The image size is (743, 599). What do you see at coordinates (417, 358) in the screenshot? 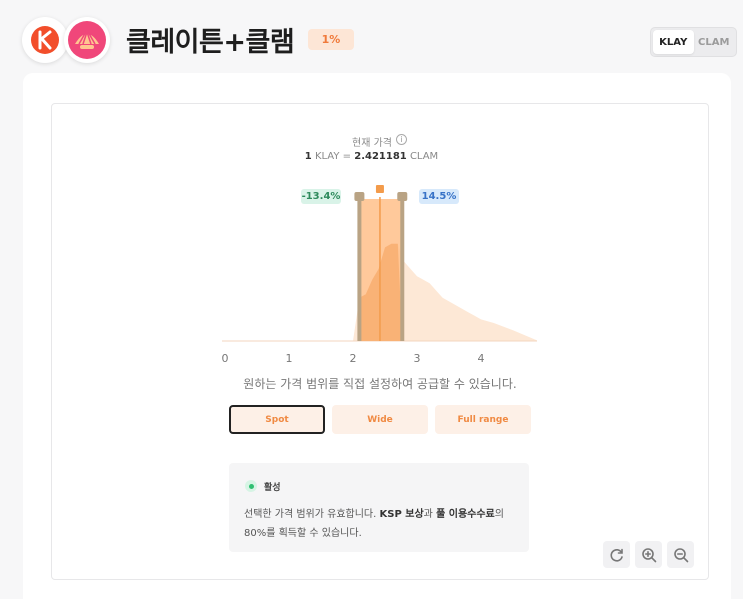
I see `x-tick-label: 3` at bounding box center [417, 358].